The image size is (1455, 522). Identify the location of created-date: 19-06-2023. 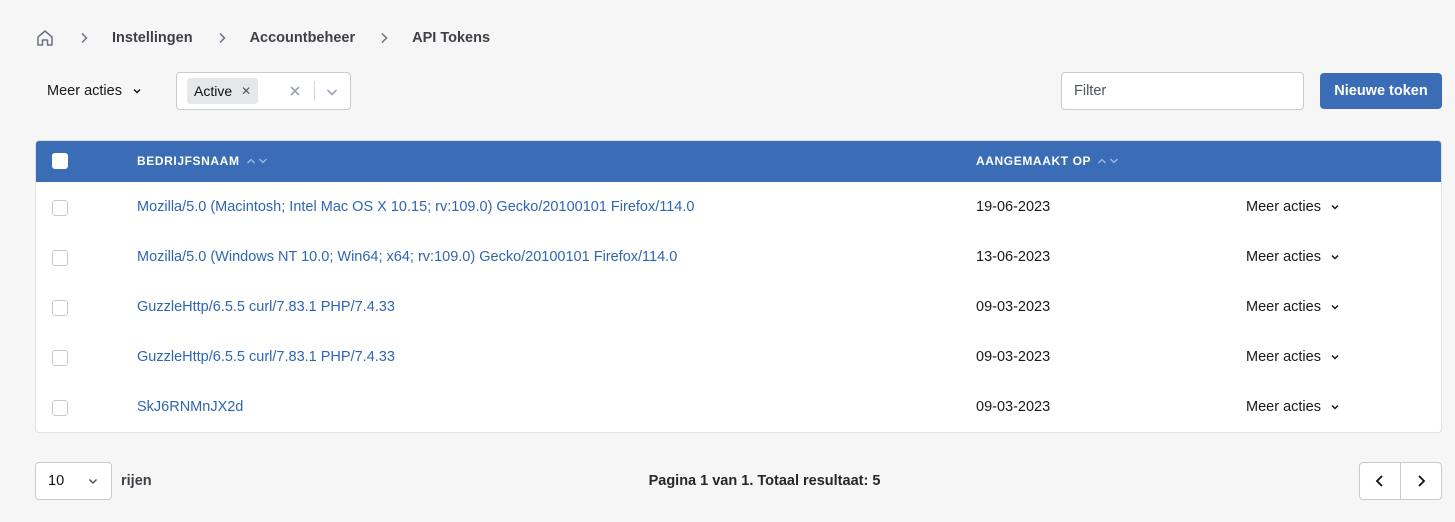
(1013, 207).